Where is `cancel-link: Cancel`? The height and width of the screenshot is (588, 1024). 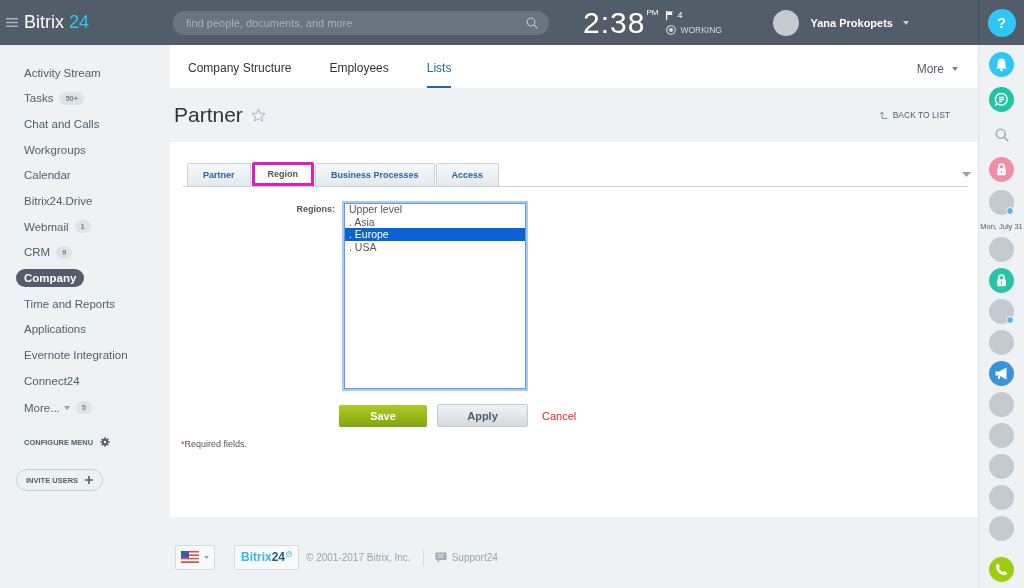
cancel-link: Cancel is located at coordinates (559, 415).